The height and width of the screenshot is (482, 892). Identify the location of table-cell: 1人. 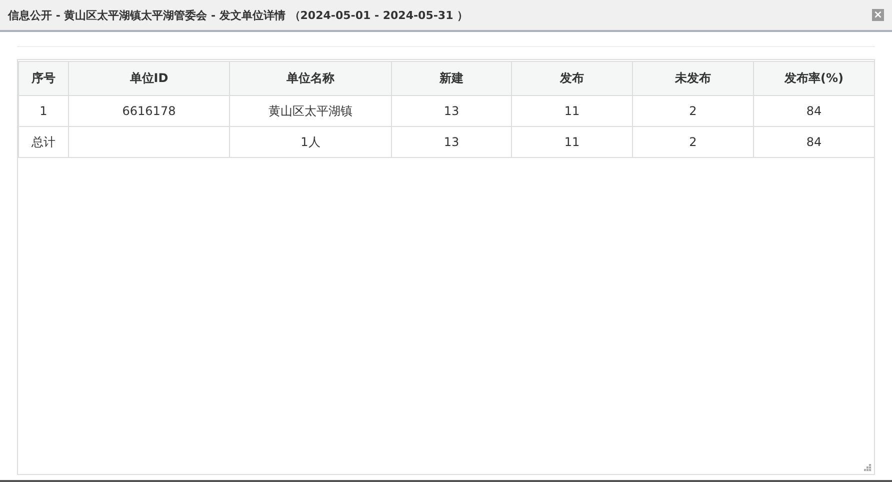
(311, 142).